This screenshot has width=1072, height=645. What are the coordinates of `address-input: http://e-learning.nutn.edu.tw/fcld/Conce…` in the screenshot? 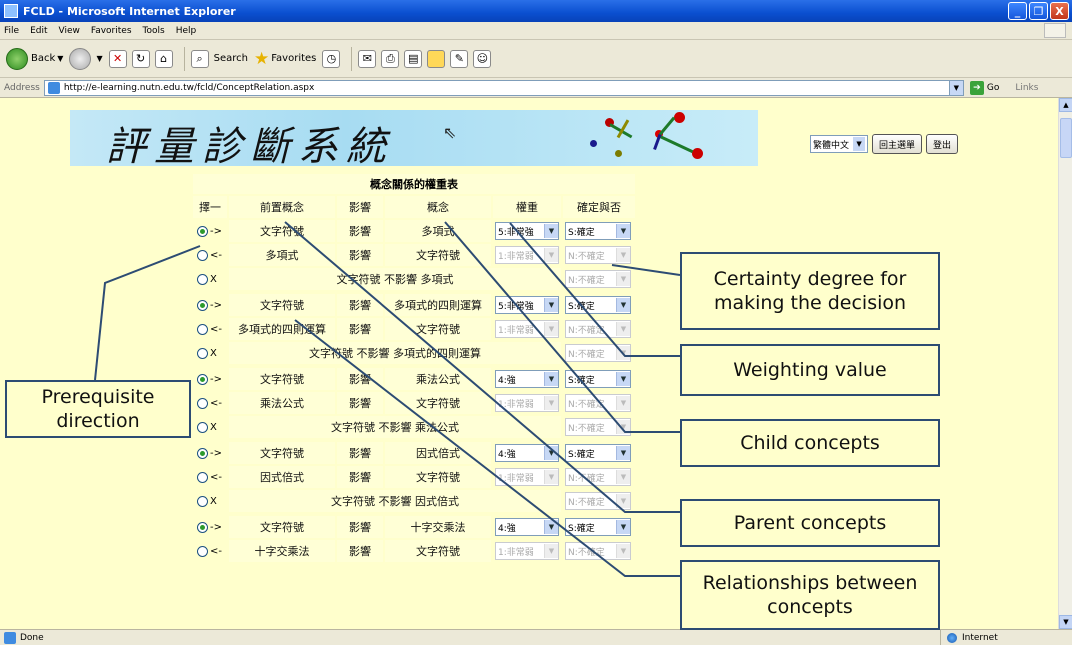 It's located at (503, 87).